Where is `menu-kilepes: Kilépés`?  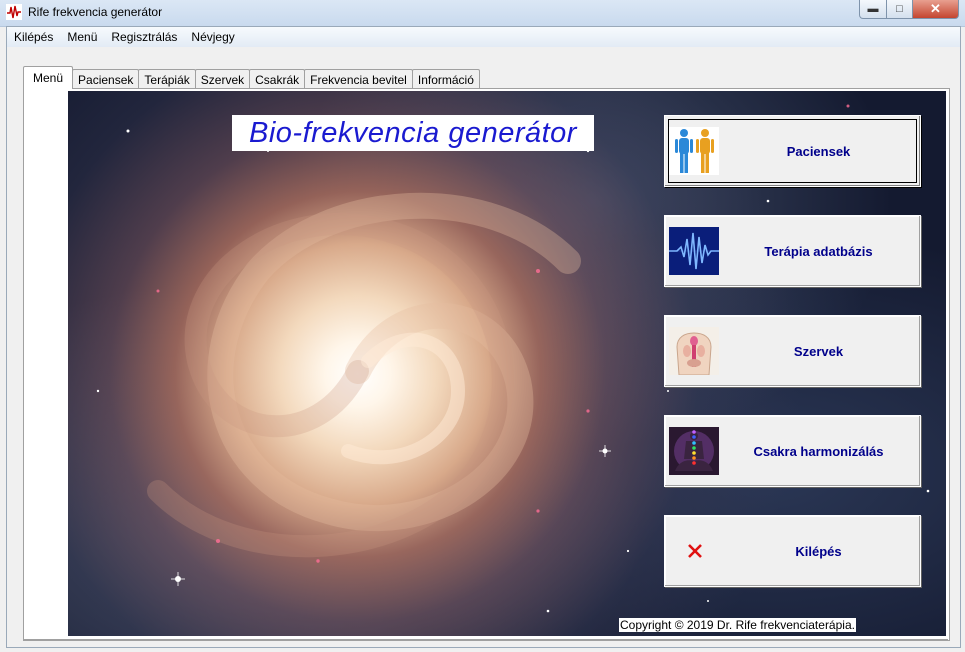
menu-kilepes: Kilépés is located at coordinates (33, 37).